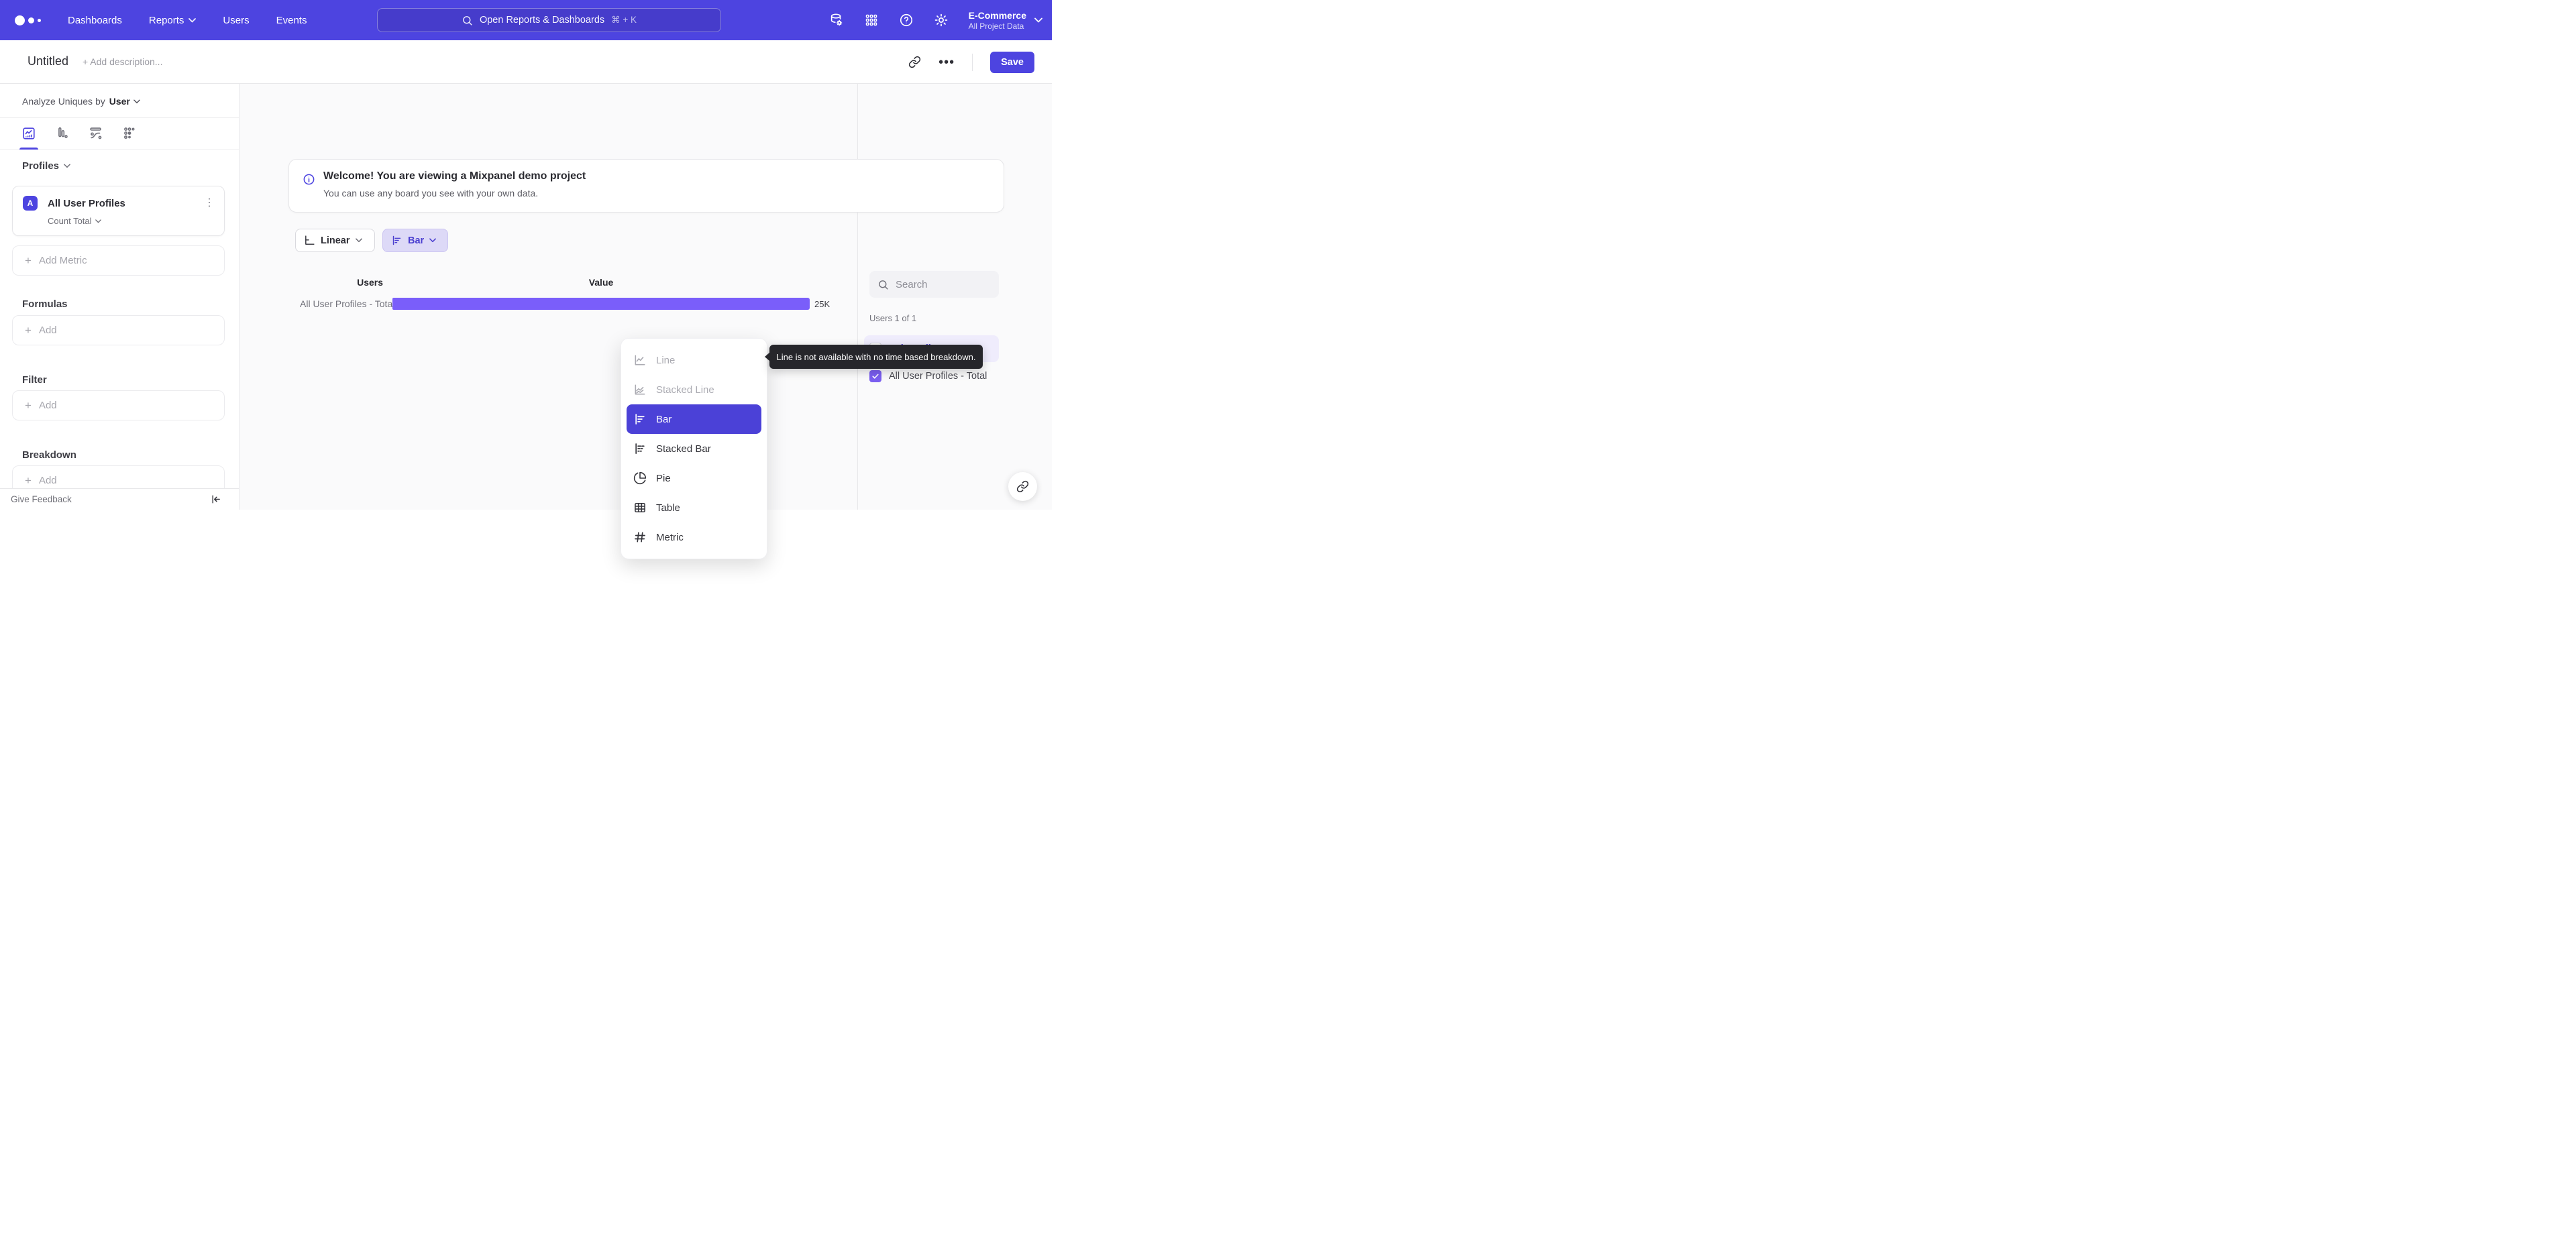  I want to click on breakdown-heading: Breakdown, so click(49, 455).